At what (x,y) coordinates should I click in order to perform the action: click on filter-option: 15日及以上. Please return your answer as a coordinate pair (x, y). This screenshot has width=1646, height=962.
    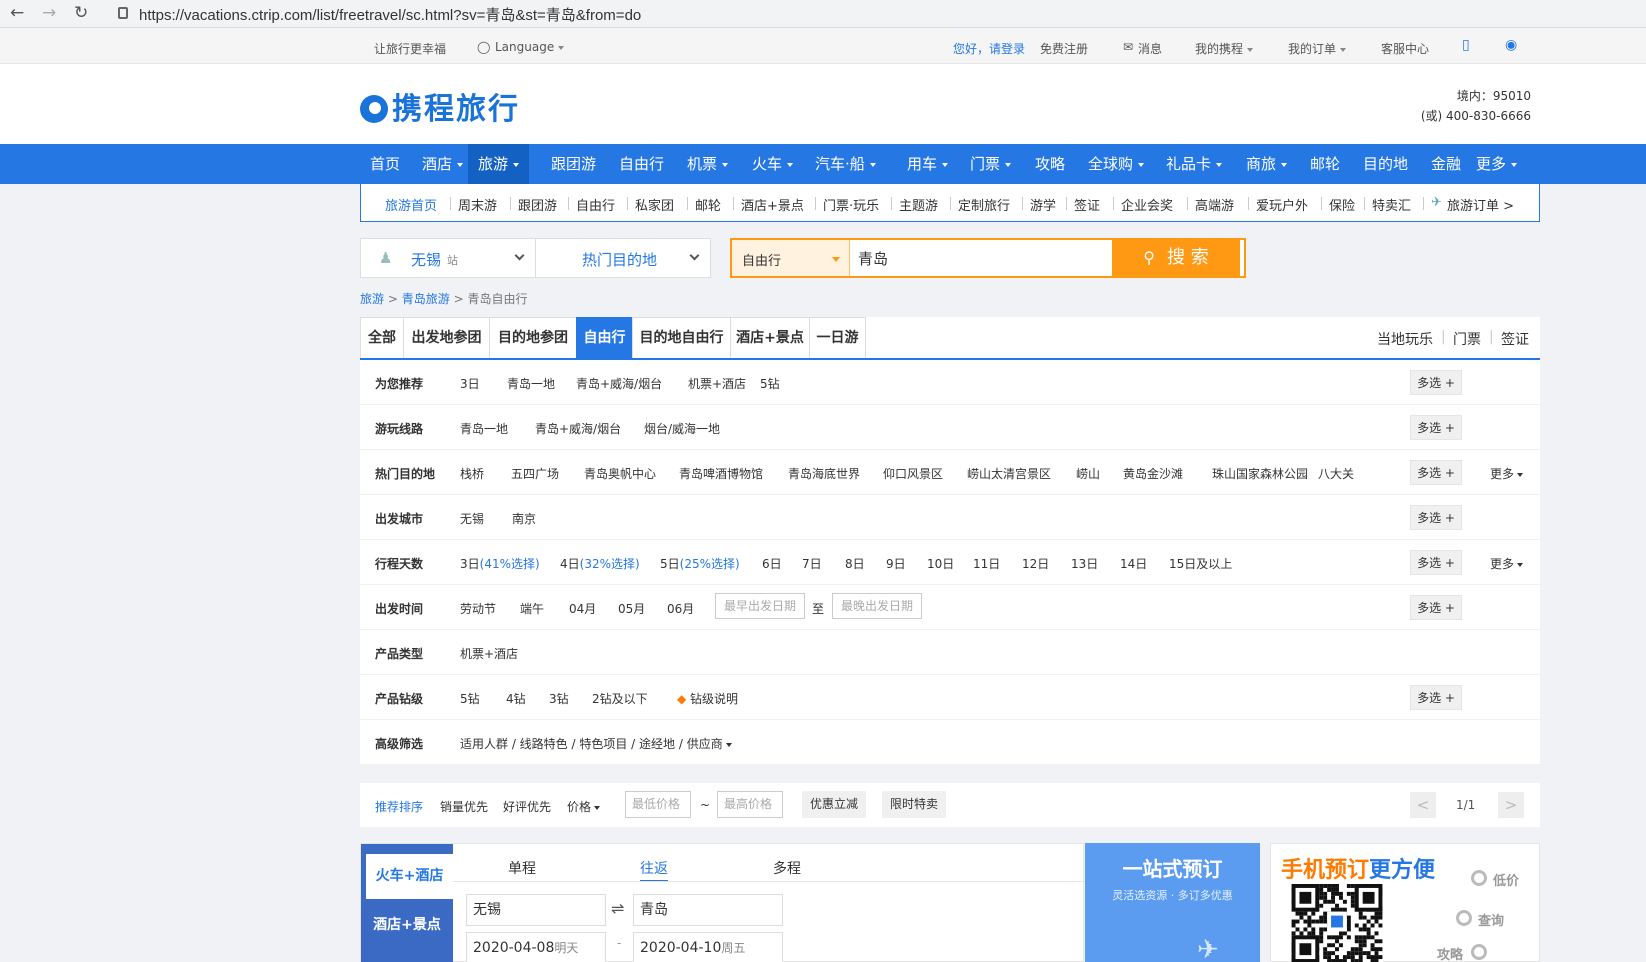
    Looking at the image, I should click on (1200, 563).